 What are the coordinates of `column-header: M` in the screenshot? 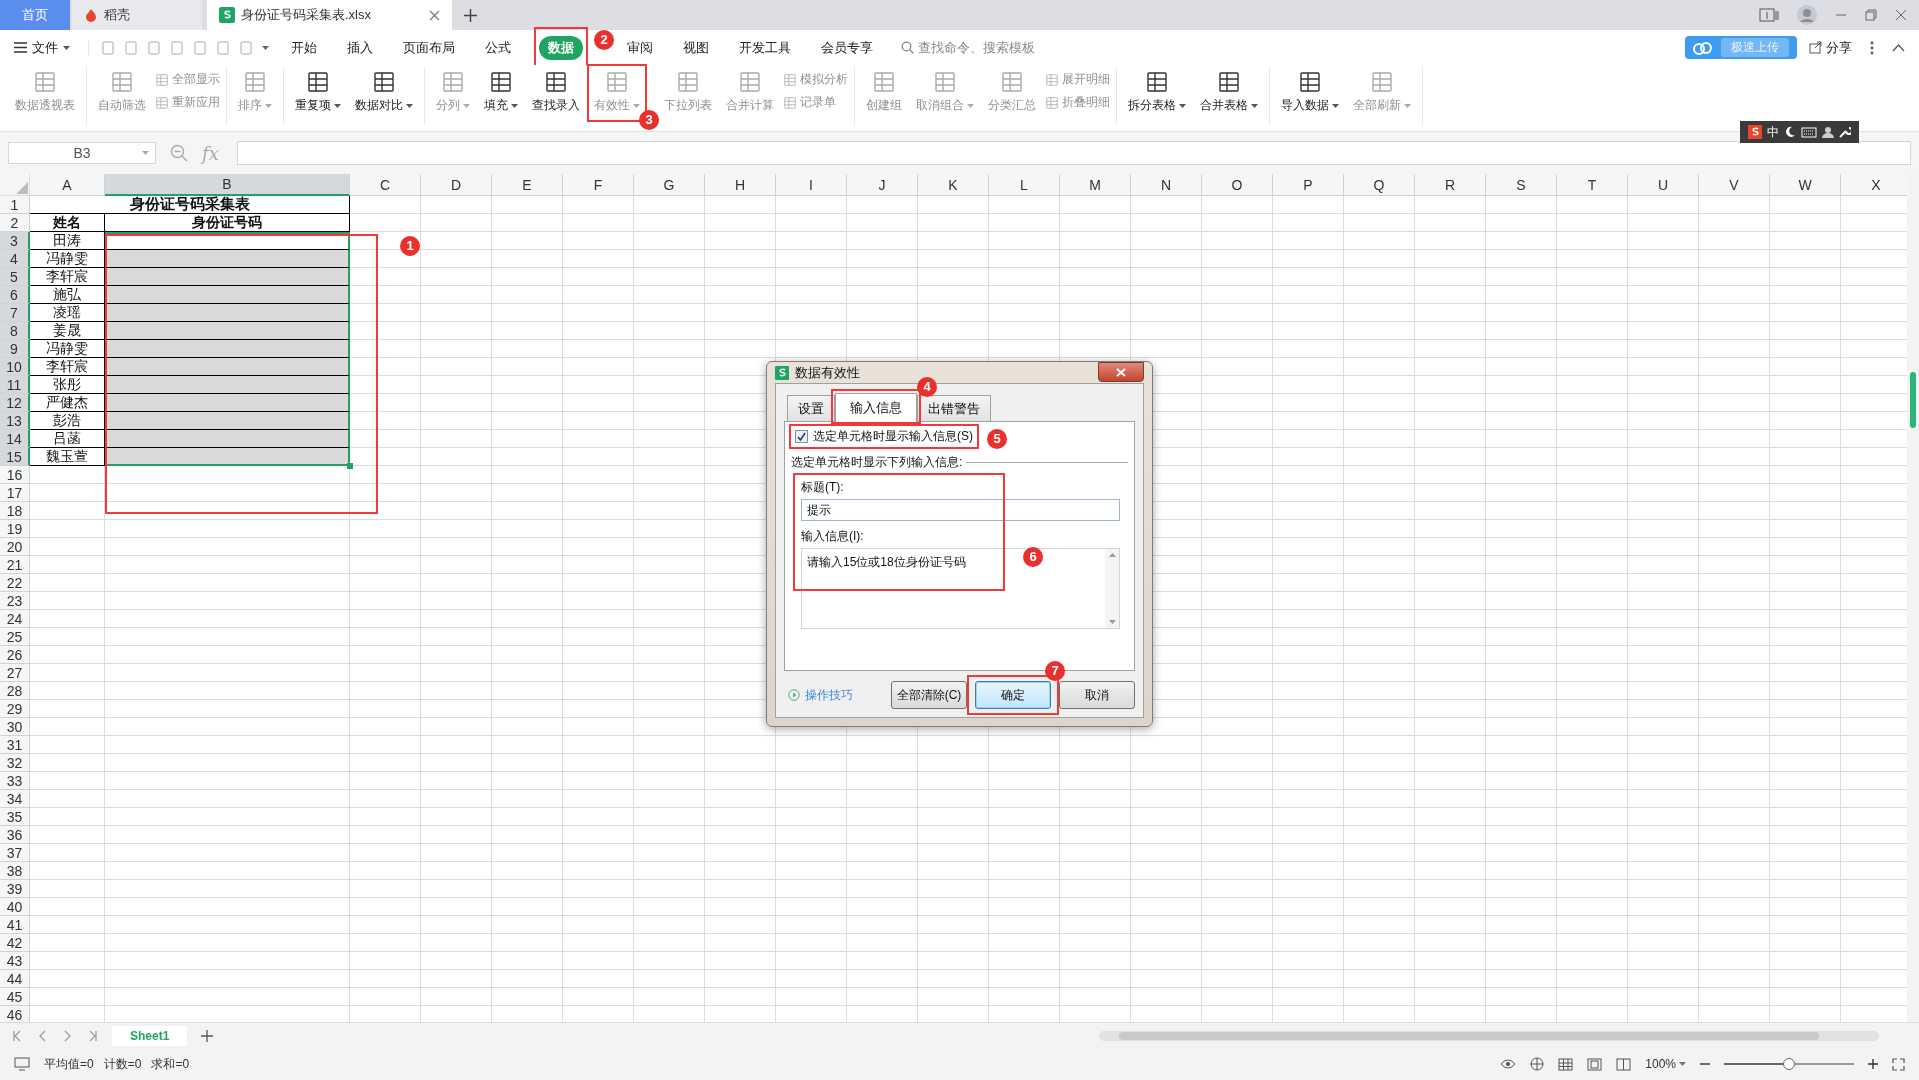 It's located at (1095, 185).